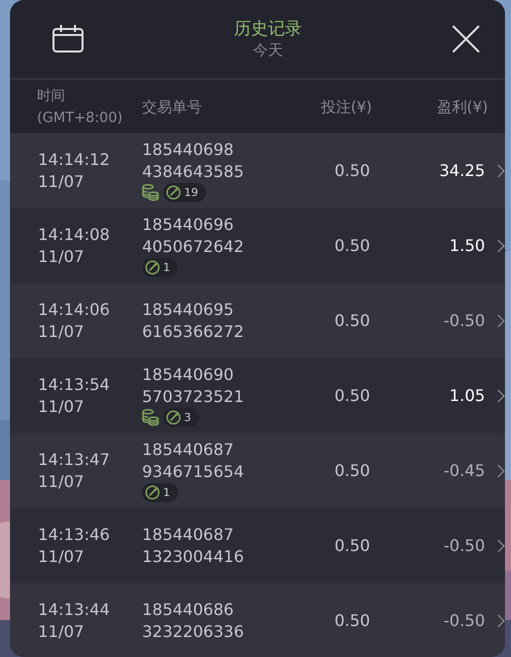 This screenshot has width=511, height=657. Describe the element at coordinates (188, 609) in the screenshot. I see `order-number: 185440686` at that location.